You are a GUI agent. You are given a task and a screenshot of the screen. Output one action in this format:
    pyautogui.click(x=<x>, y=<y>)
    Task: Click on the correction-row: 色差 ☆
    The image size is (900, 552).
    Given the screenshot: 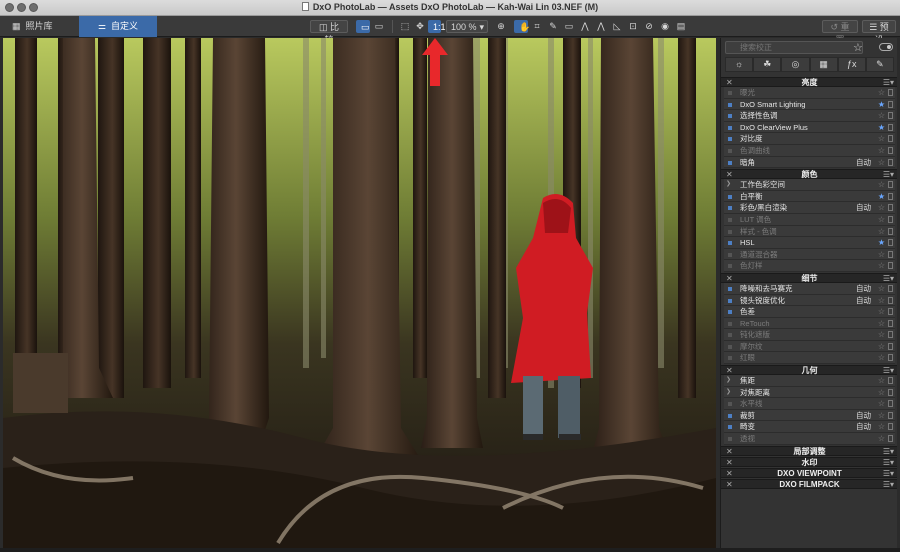 What is the action you would take?
    pyautogui.click(x=809, y=312)
    